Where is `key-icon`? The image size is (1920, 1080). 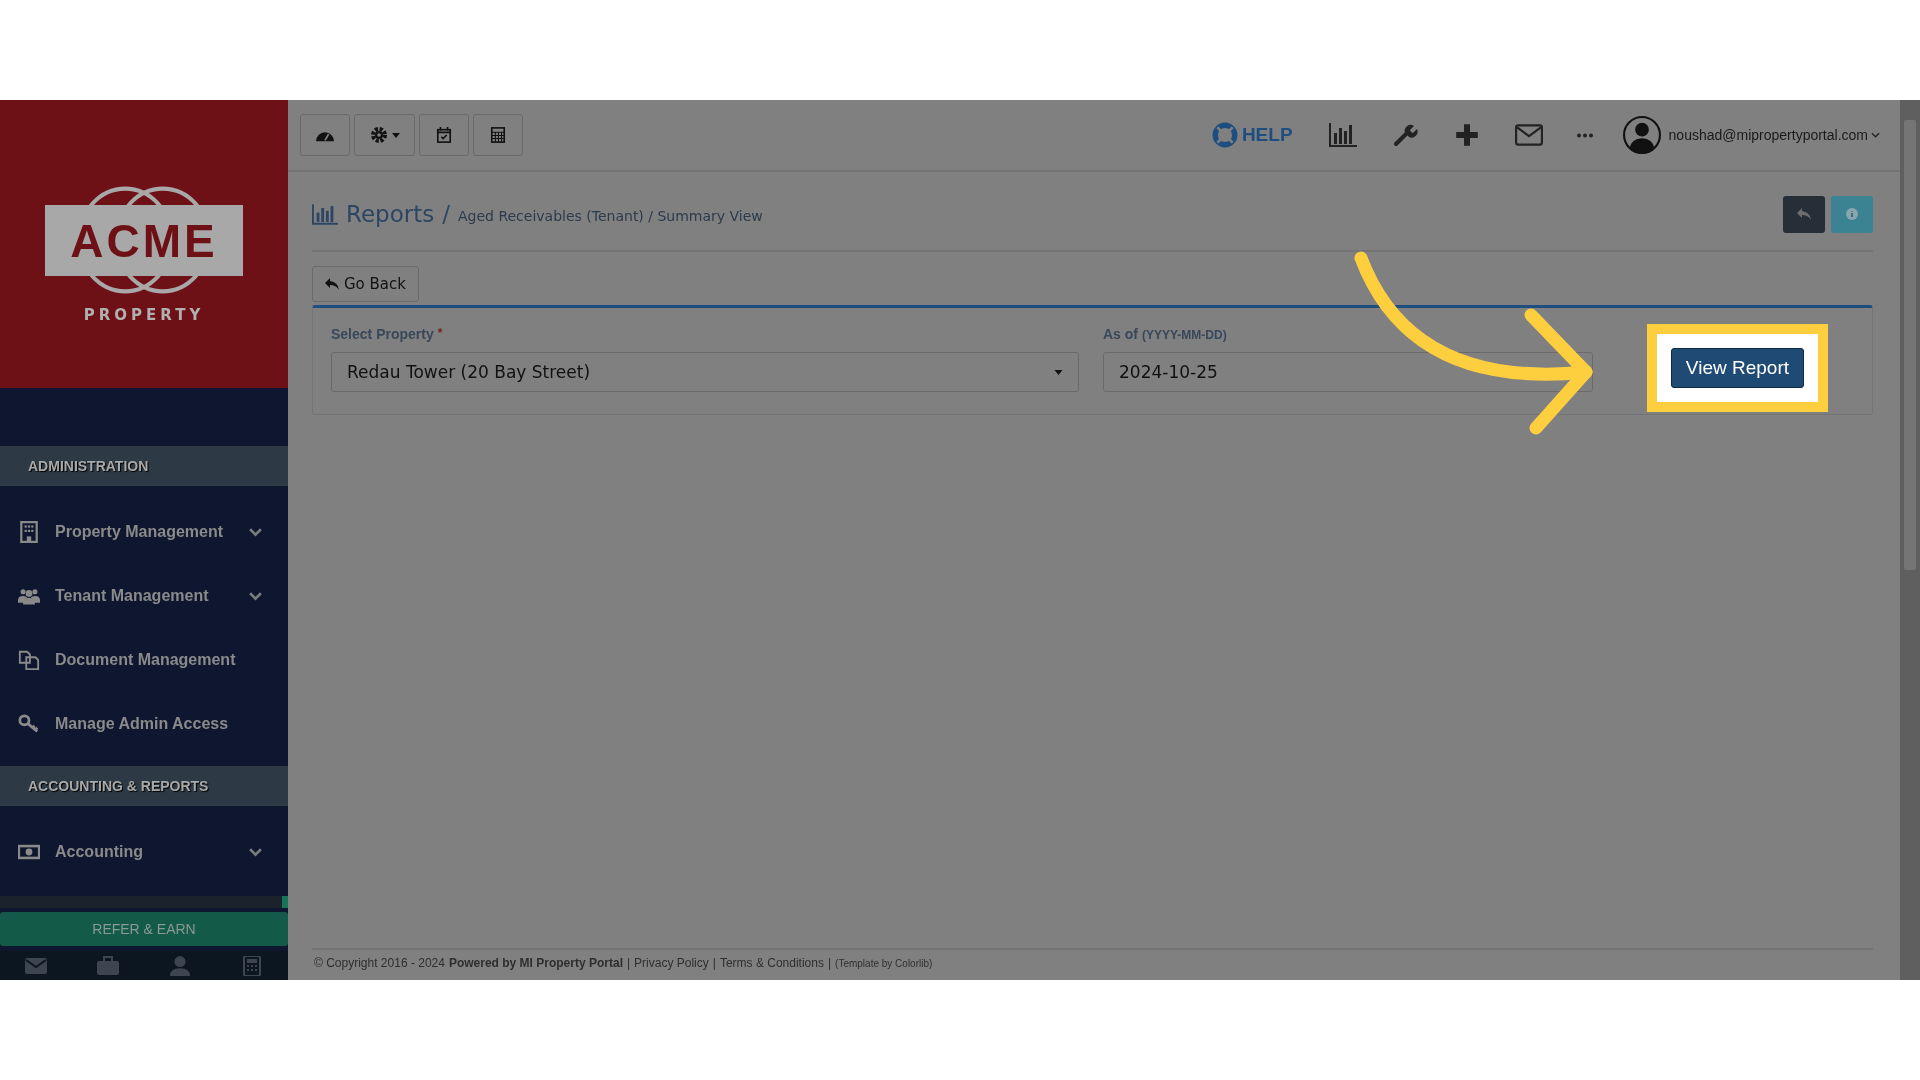 key-icon is located at coordinates (29, 724).